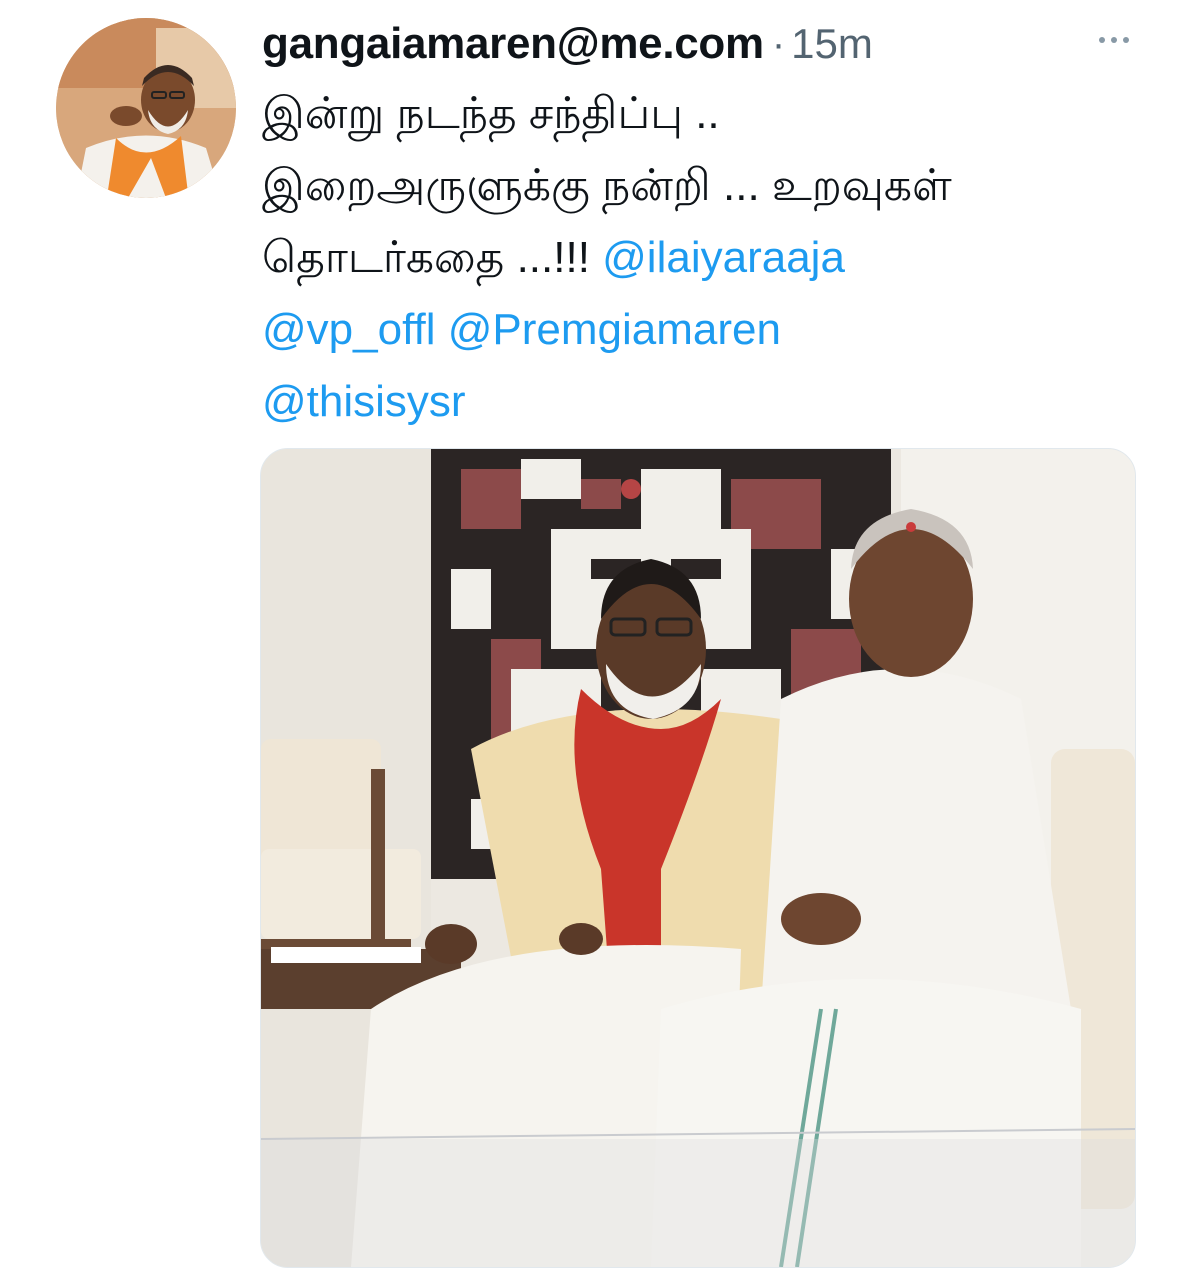  What do you see at coordinates (702, 402) in the screenshot?
I see `tweet-text-line: @thisisysr` at bounding box center [702, 402].